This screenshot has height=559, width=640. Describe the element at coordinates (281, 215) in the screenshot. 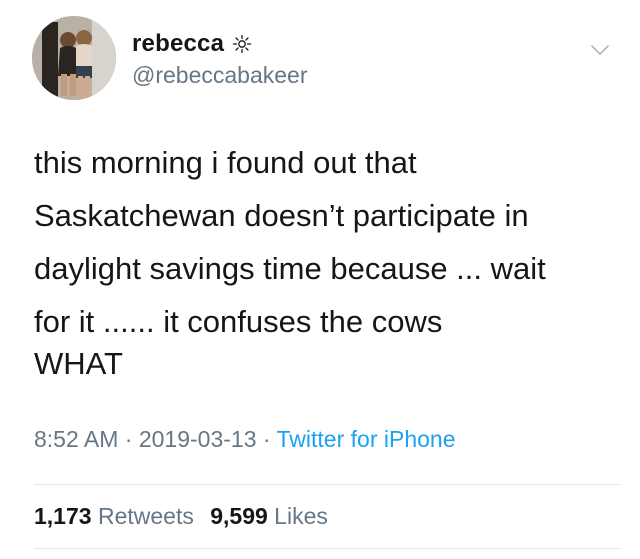

I see `tweet-text-line: Saskatchewan doesn’t participate in` at that location.